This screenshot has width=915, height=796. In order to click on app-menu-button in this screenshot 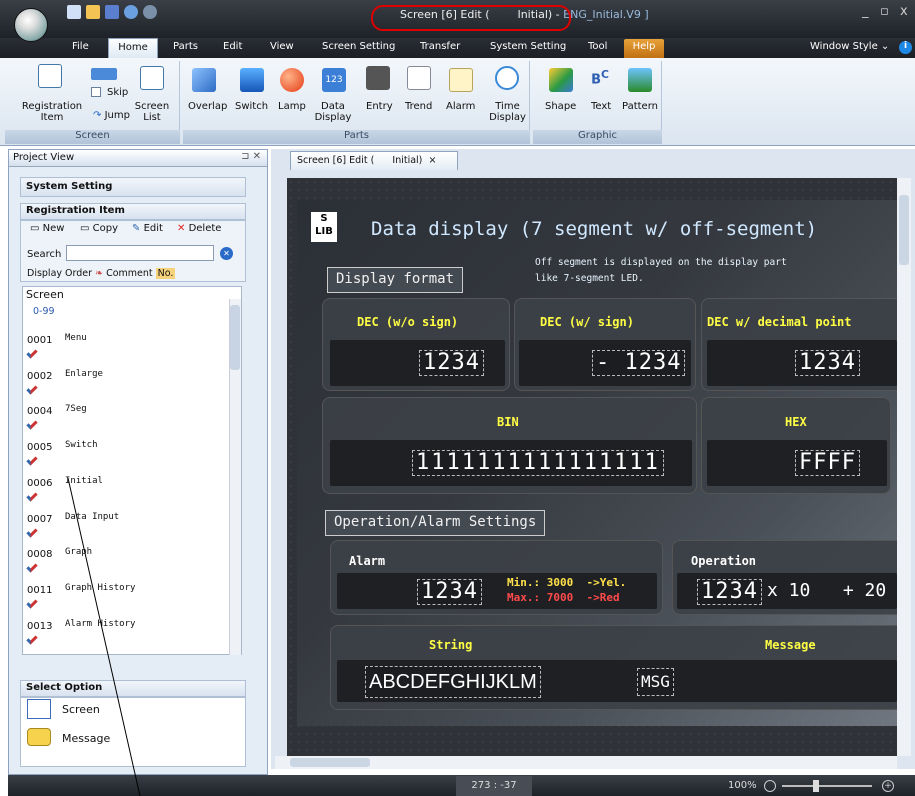, I will do `click(31, 25)`.